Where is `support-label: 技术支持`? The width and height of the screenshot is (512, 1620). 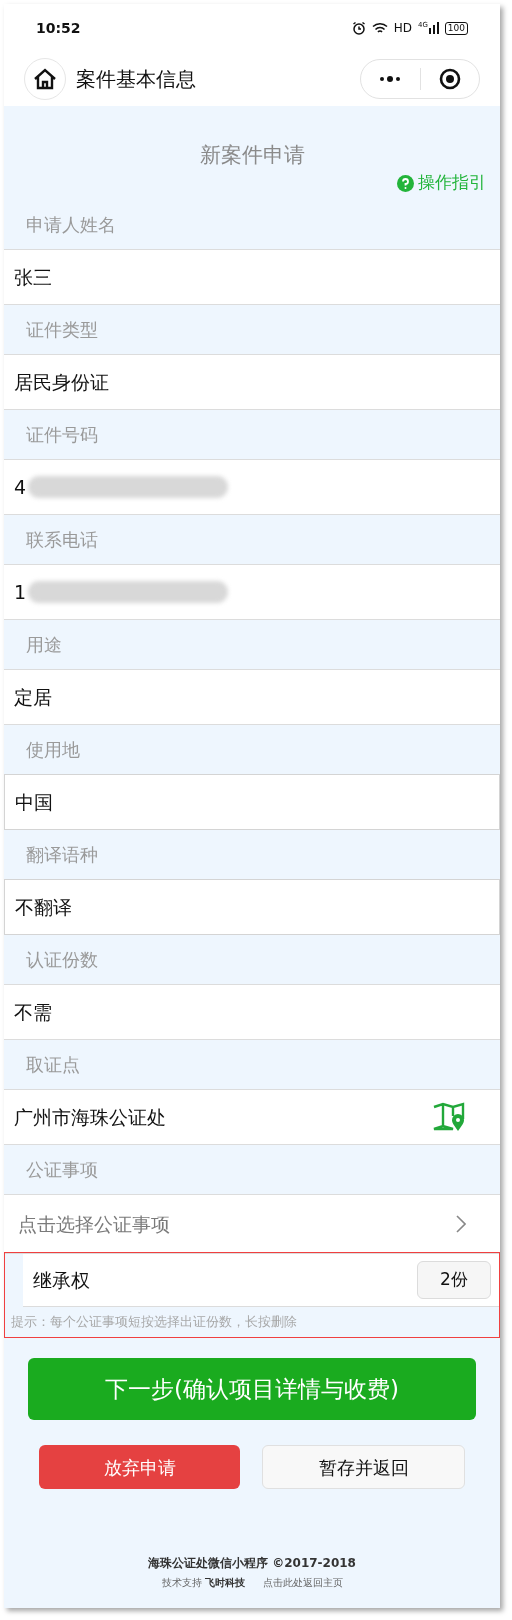
support-label: 技术支持 is located at coordinates (181, 1583).